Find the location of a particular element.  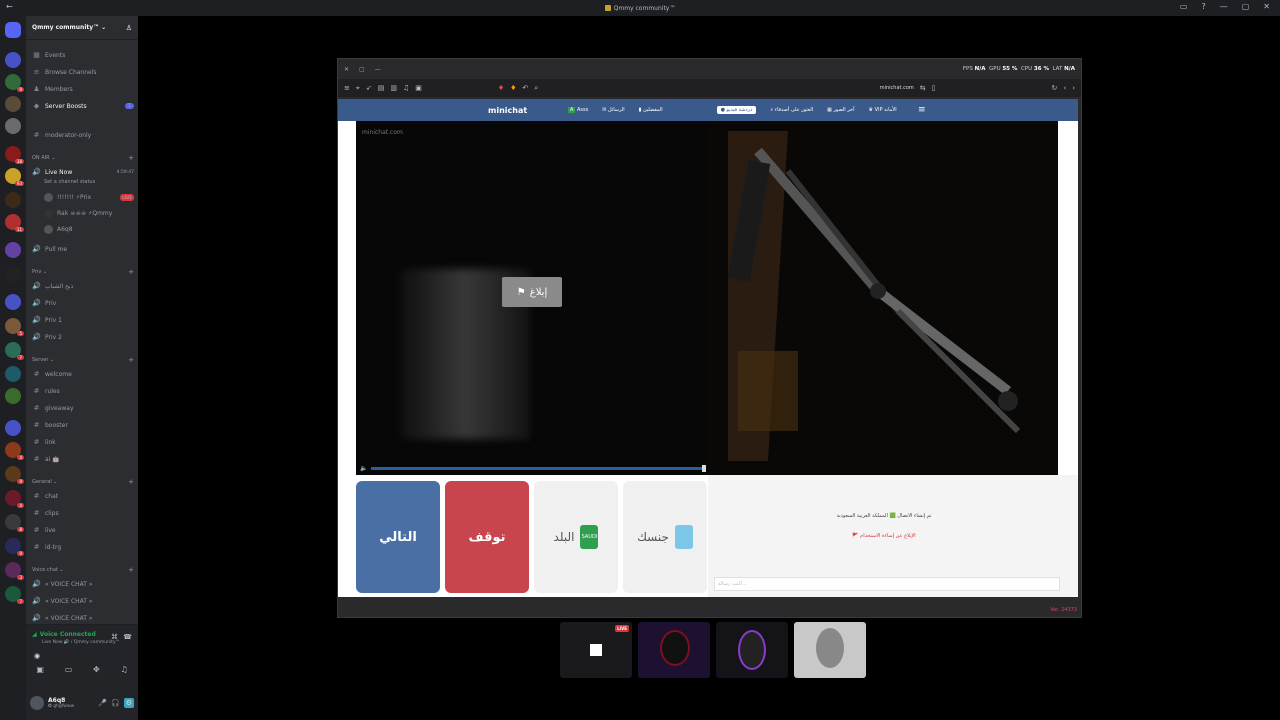

forward-icon: › is located at coordinates (1073, 88).